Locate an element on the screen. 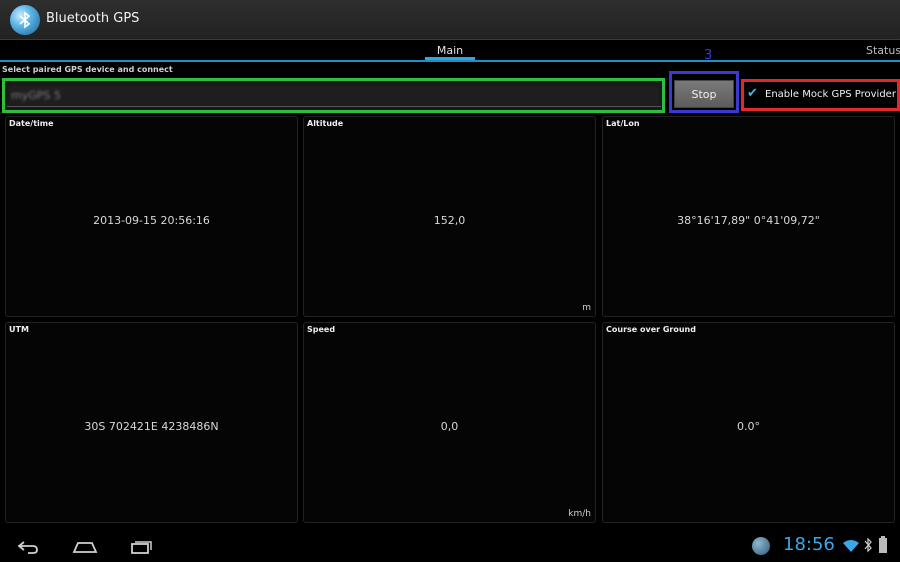 The image size is (900, 562). tile-value: 152,0 is located at coordinates (449, 220).